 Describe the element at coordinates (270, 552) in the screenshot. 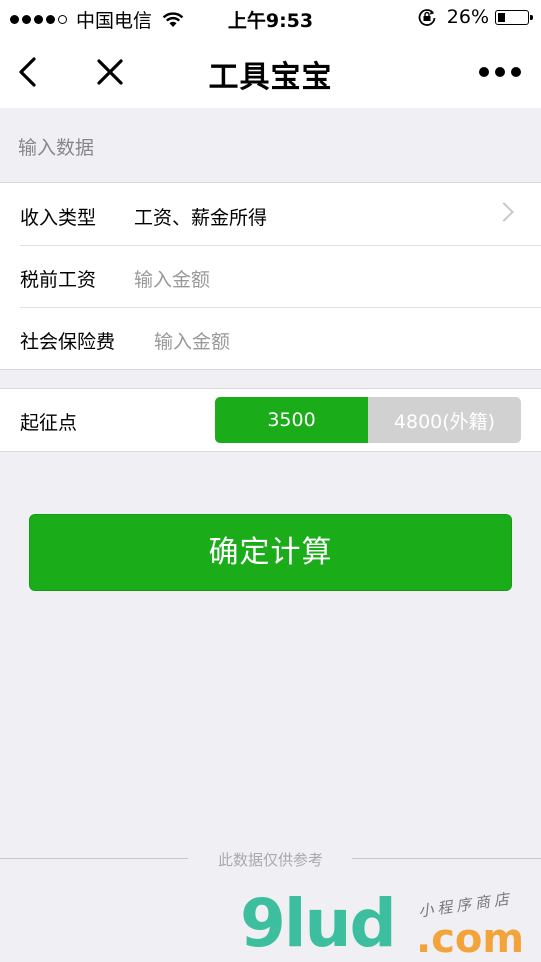

I see `calculate-button: 确定计算` at that location.